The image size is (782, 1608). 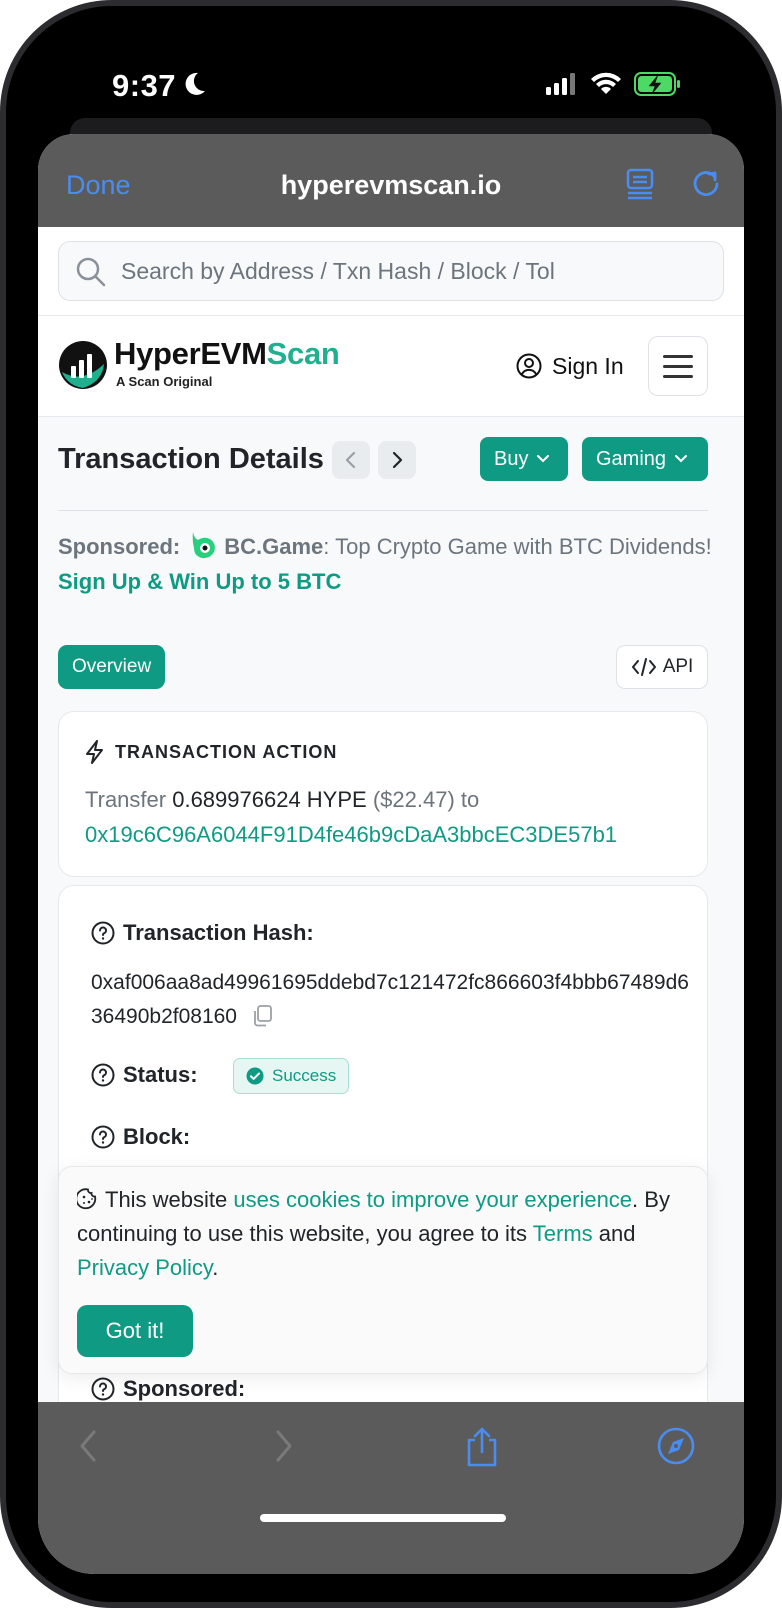 I want to click on sponsored-label: Sponsored:, so click(x=119, y=546).